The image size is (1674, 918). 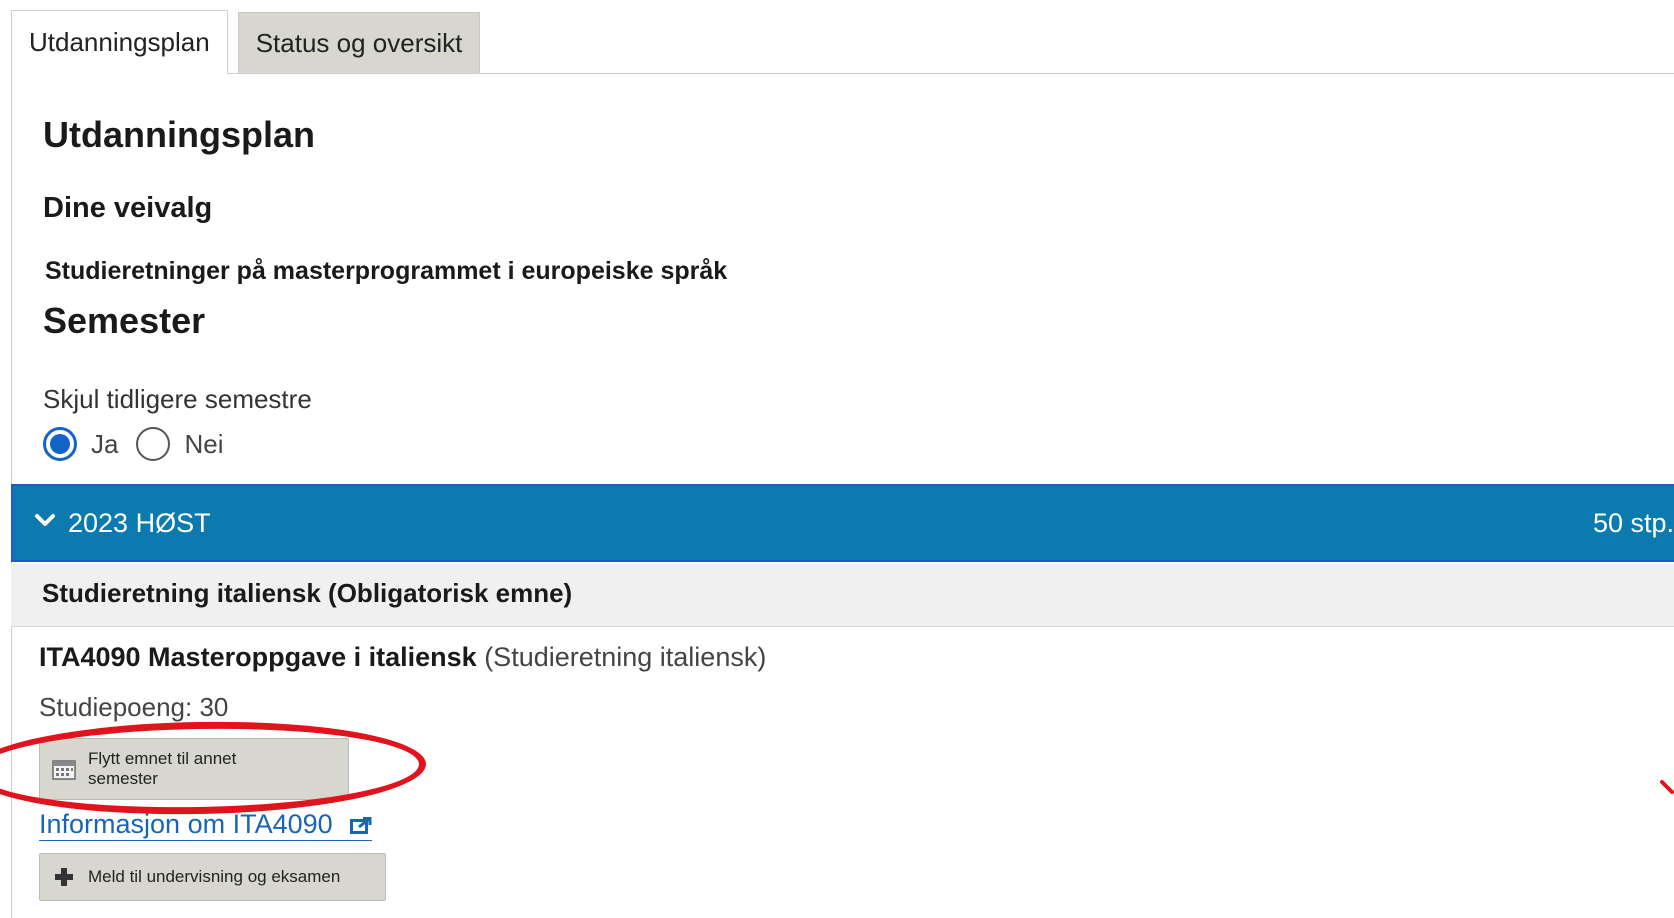 I want to click on radio-nei-circle, so click(x=153, y=444).